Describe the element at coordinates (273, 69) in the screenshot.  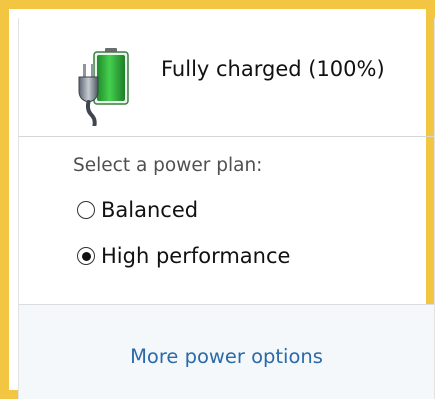
I see `battery-status-text: Fully charged (100%)` at that location.